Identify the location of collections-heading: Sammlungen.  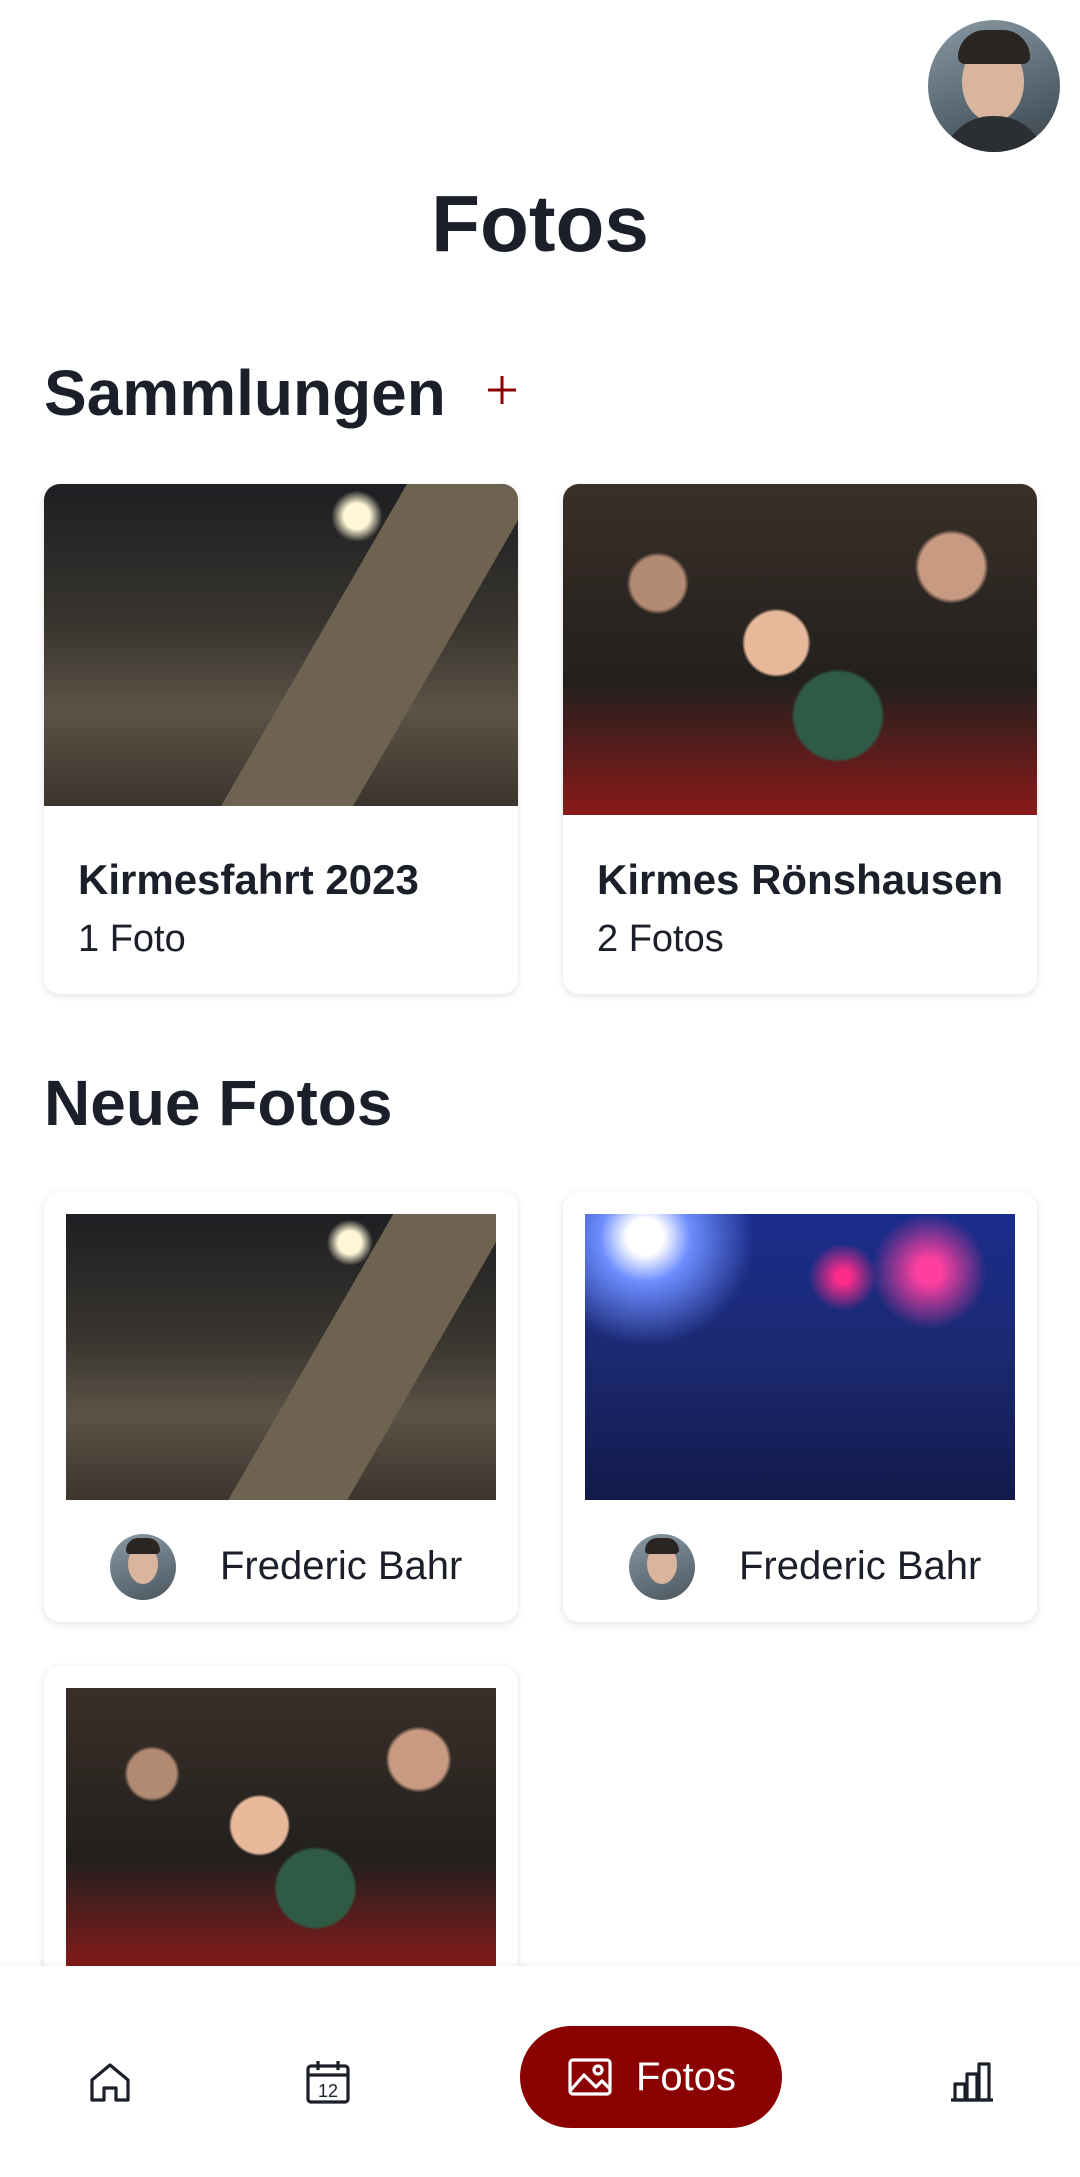
(245, 393).